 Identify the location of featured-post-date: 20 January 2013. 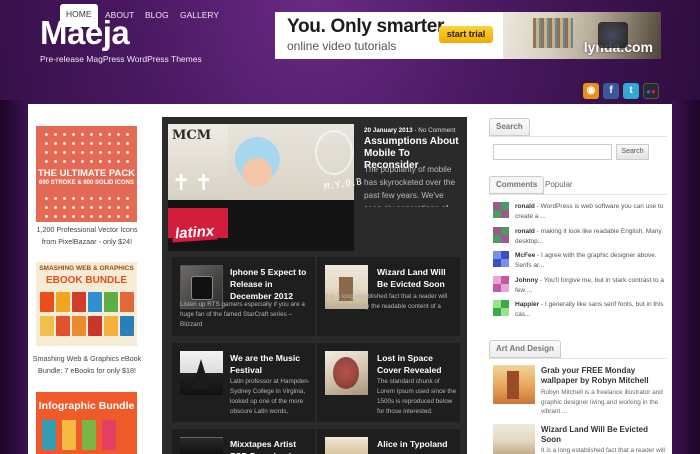
(388, 130).